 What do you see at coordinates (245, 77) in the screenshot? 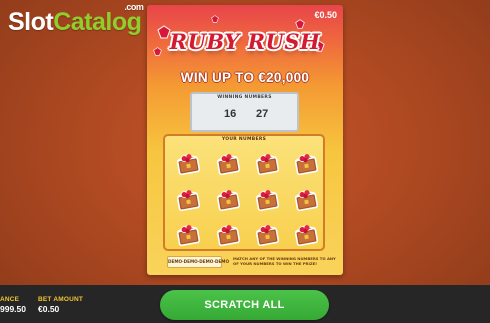
I see `headline: WIN UP TO €20,000` at bounding box center [245, 77].